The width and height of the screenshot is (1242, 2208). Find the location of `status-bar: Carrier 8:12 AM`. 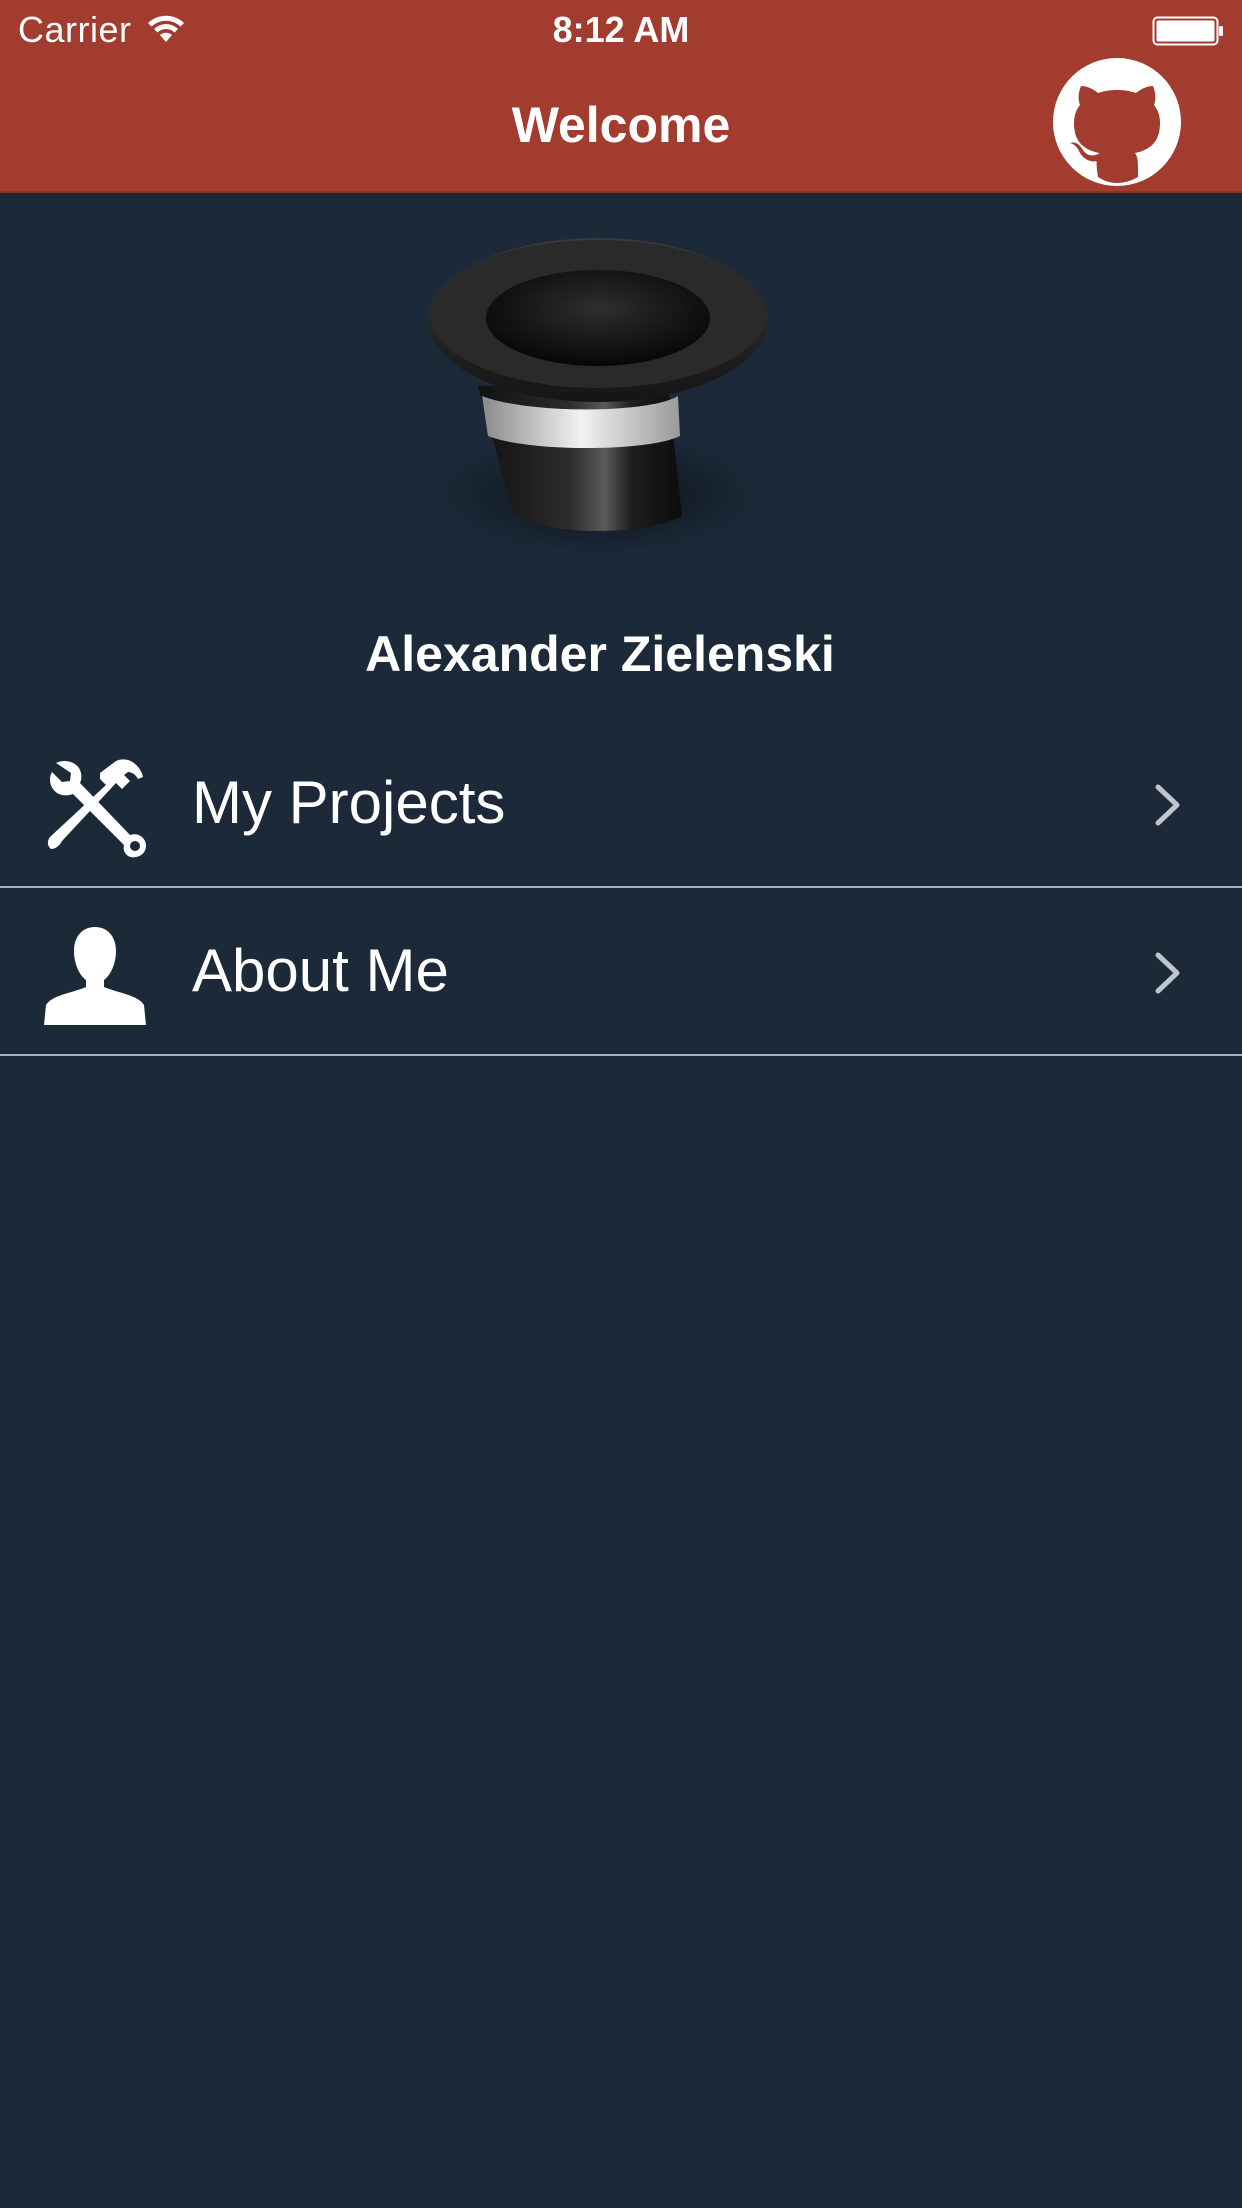

status-bar: Carrier 8:12 AM is located at coordinates (621, 31).